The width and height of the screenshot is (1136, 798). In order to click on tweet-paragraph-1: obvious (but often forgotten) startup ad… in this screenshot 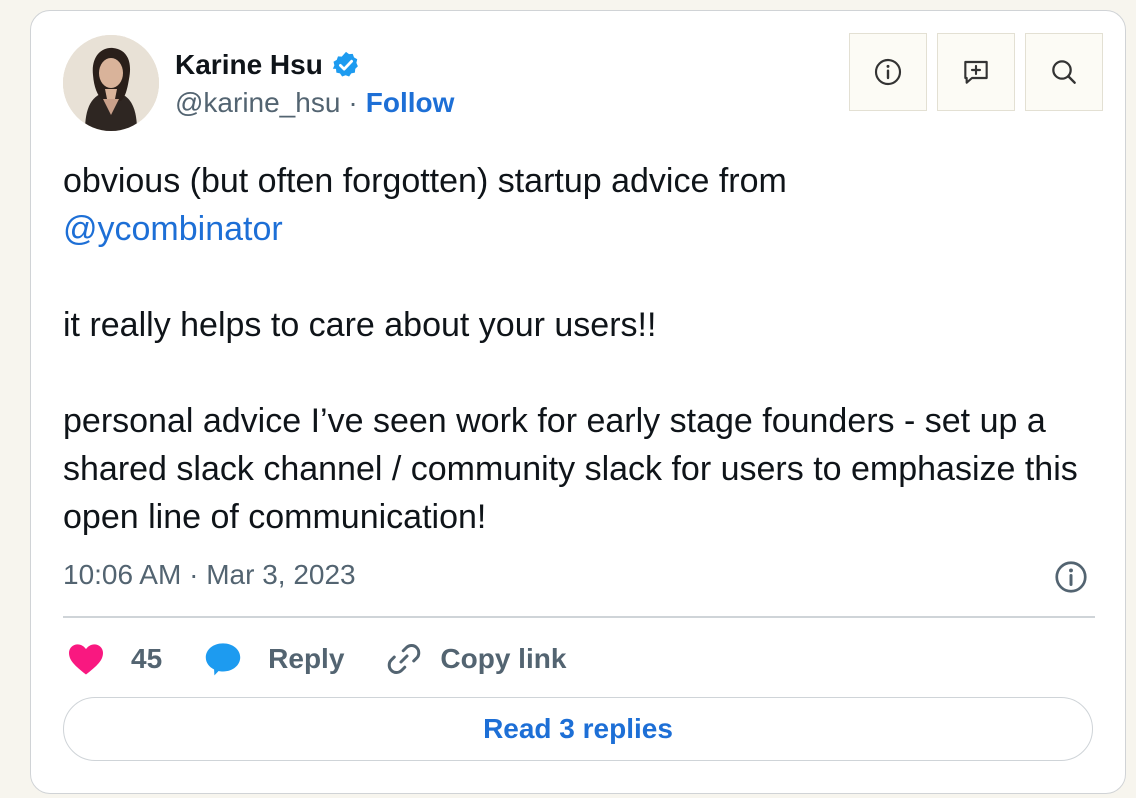, I will do `click(578, 205)`.